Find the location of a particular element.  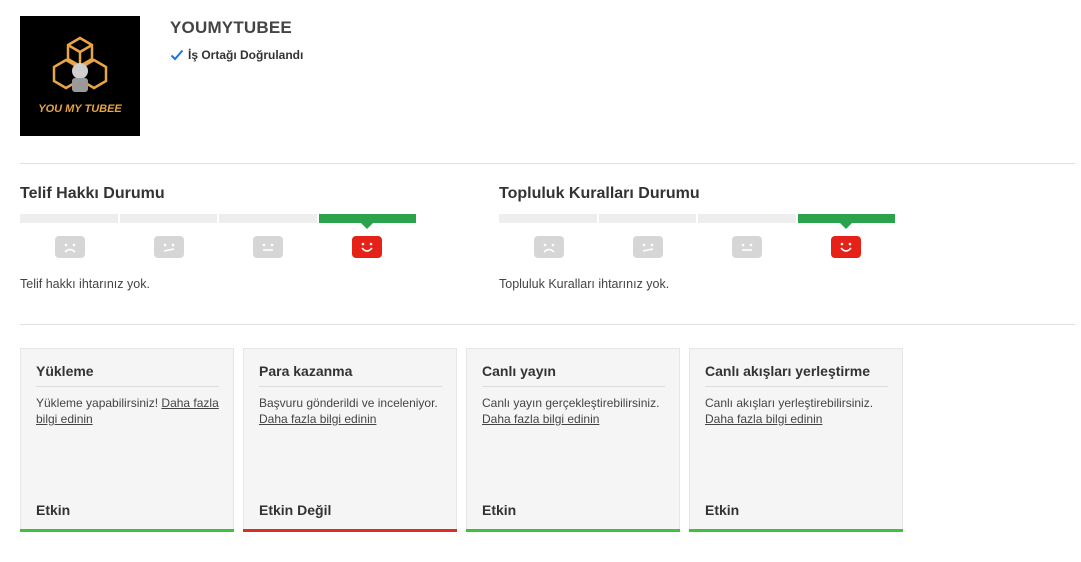

cubes-logo-icon: YOU MY TUBEE is located at coordinates (80, 75).